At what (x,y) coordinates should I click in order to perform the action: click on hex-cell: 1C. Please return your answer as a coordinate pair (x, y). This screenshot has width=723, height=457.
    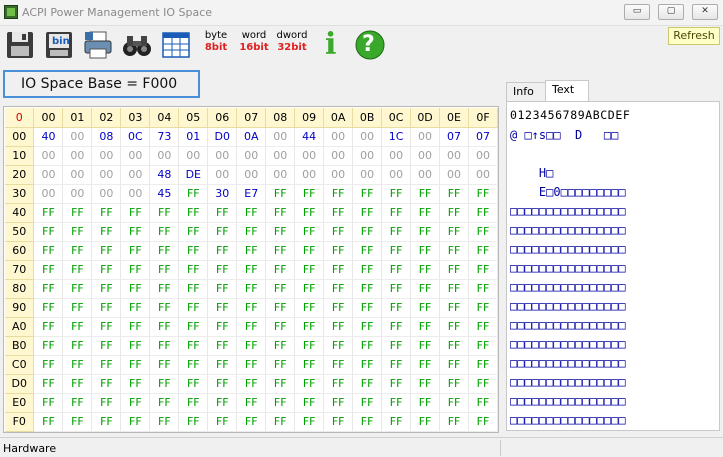
    Looking at the image, I should click on (396, 137).